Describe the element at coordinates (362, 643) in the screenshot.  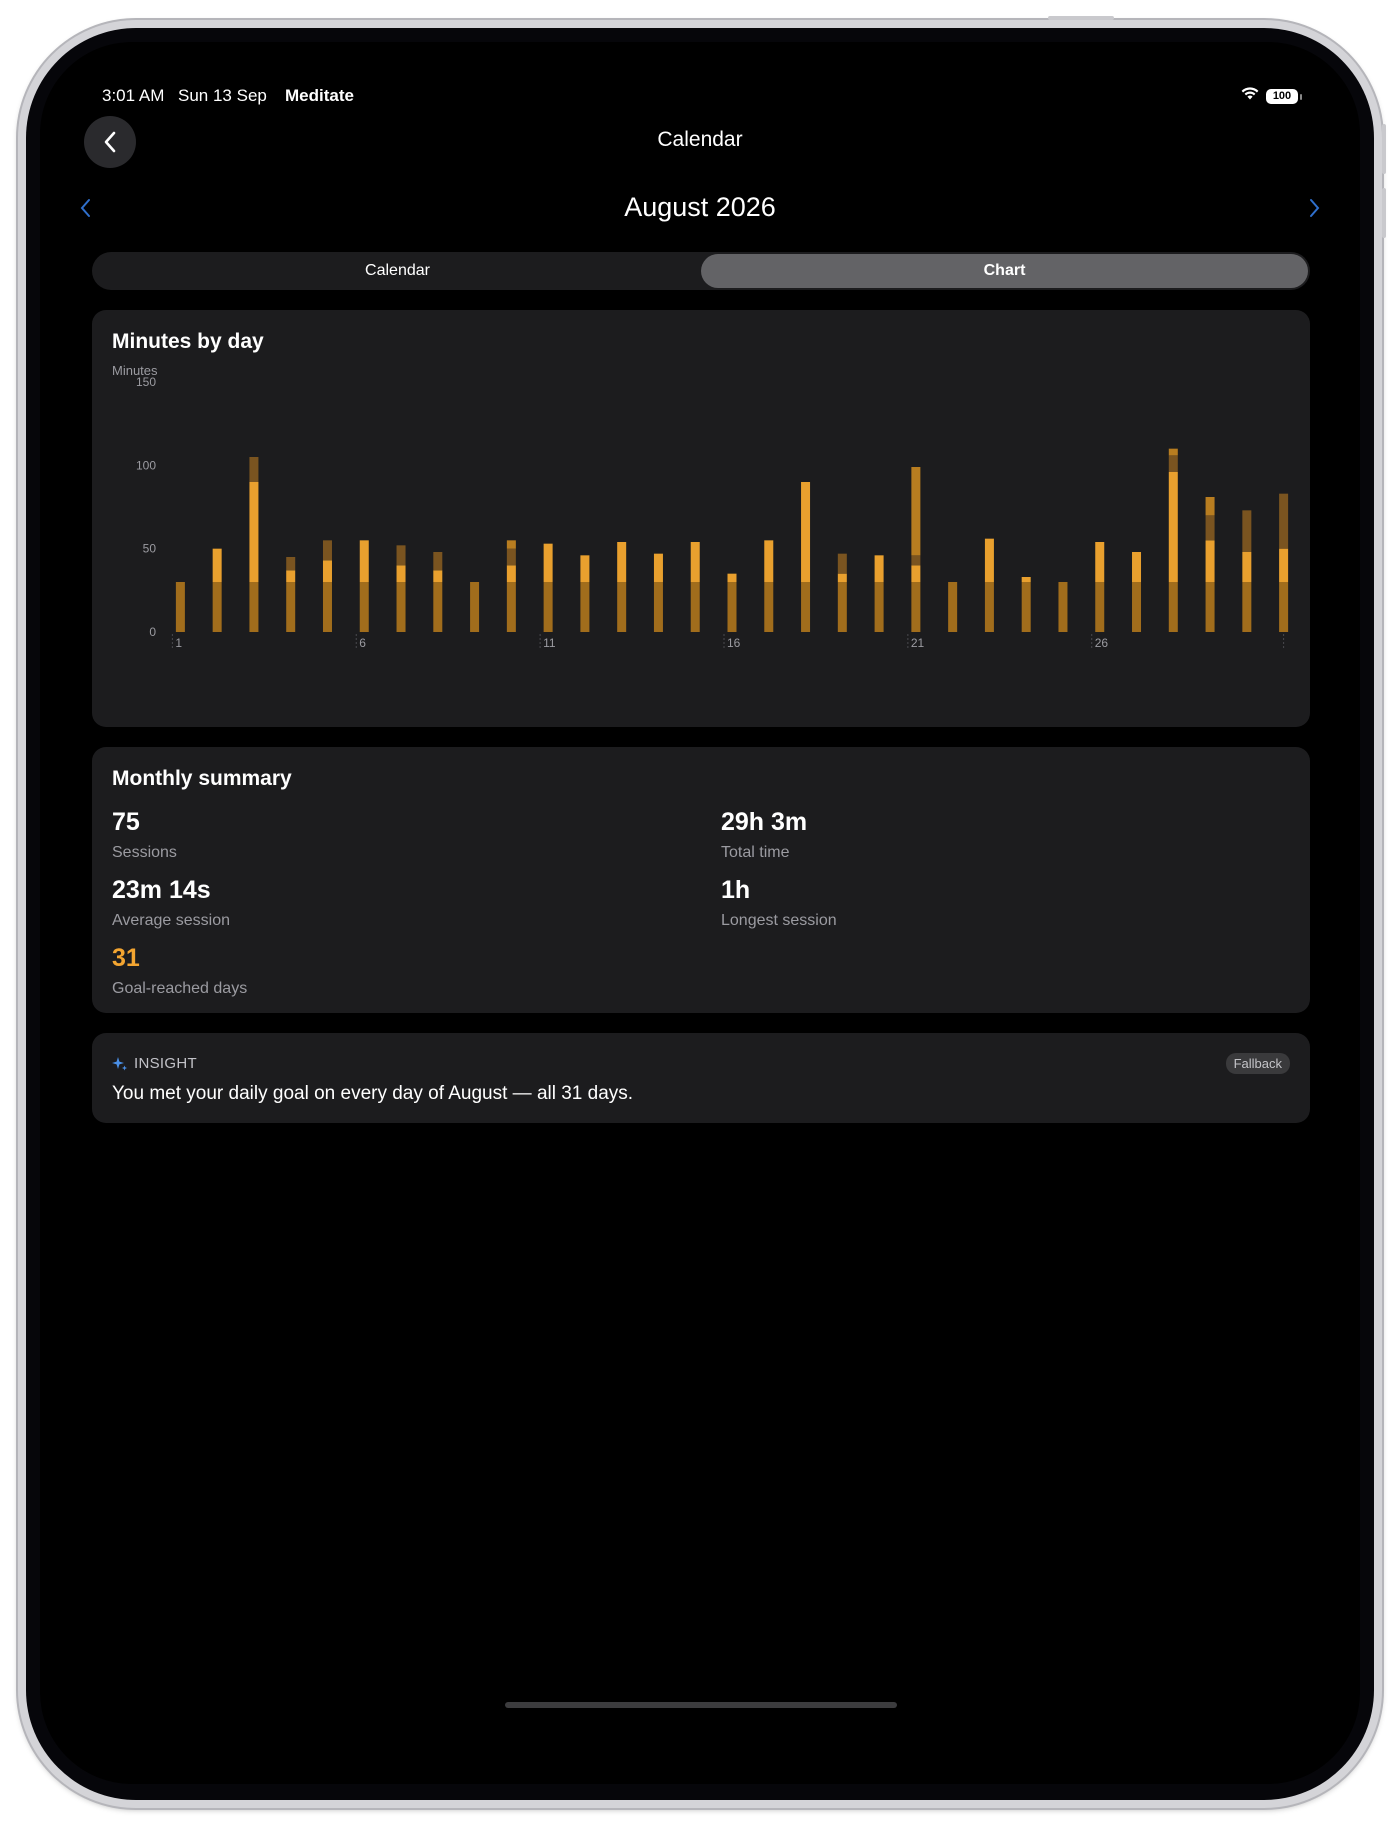
I see `x-tick-label: 6` at that location.